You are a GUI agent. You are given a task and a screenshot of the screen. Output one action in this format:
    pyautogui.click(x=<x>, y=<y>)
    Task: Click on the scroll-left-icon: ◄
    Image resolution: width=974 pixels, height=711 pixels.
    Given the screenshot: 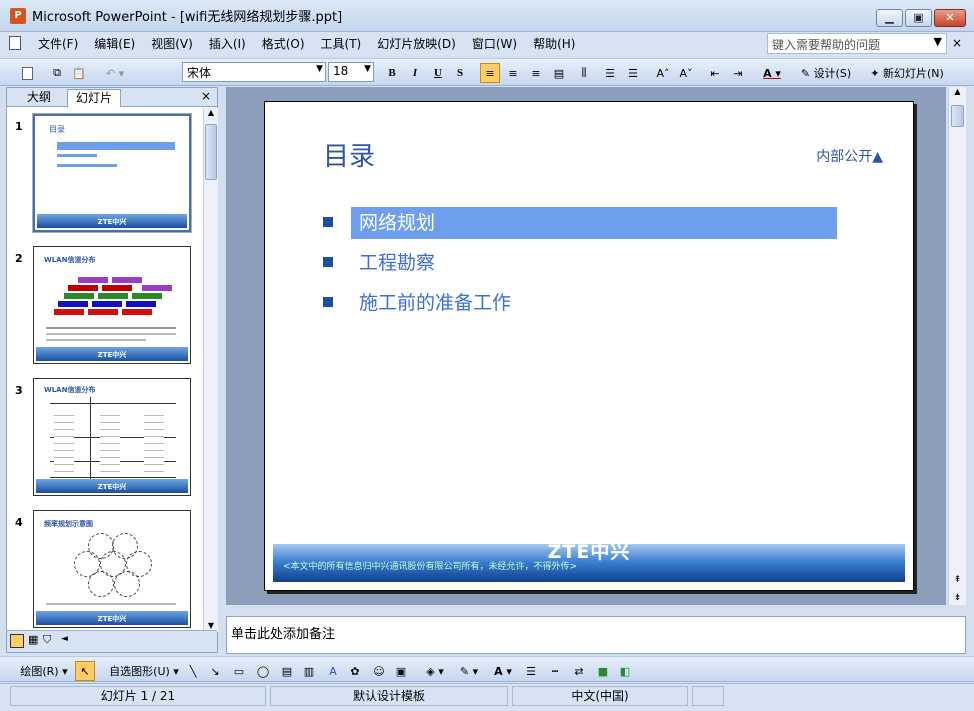 What is the action you would take?
    pyautogui.click(x=64, y=639)
    